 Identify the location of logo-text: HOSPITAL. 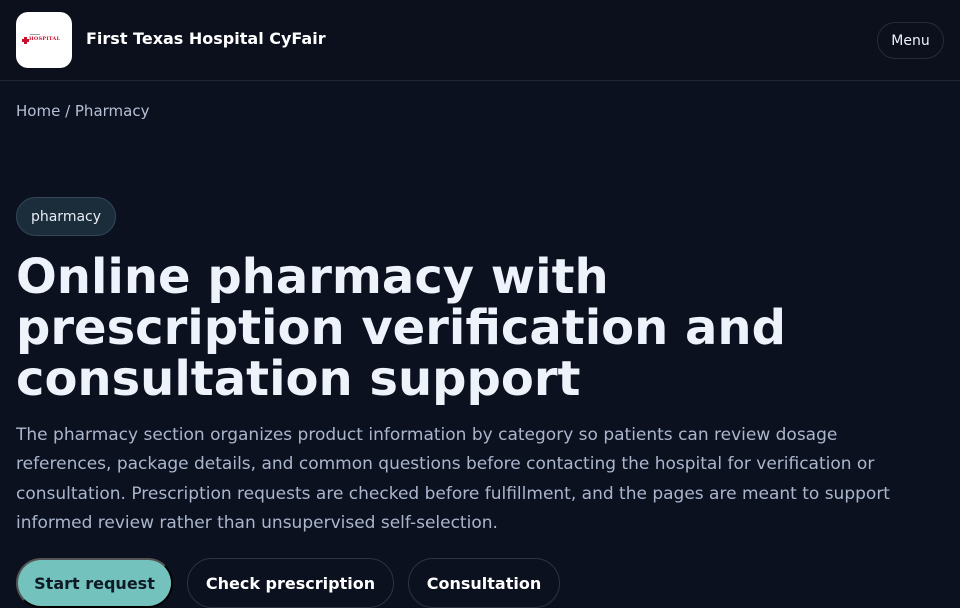
(45, 39).